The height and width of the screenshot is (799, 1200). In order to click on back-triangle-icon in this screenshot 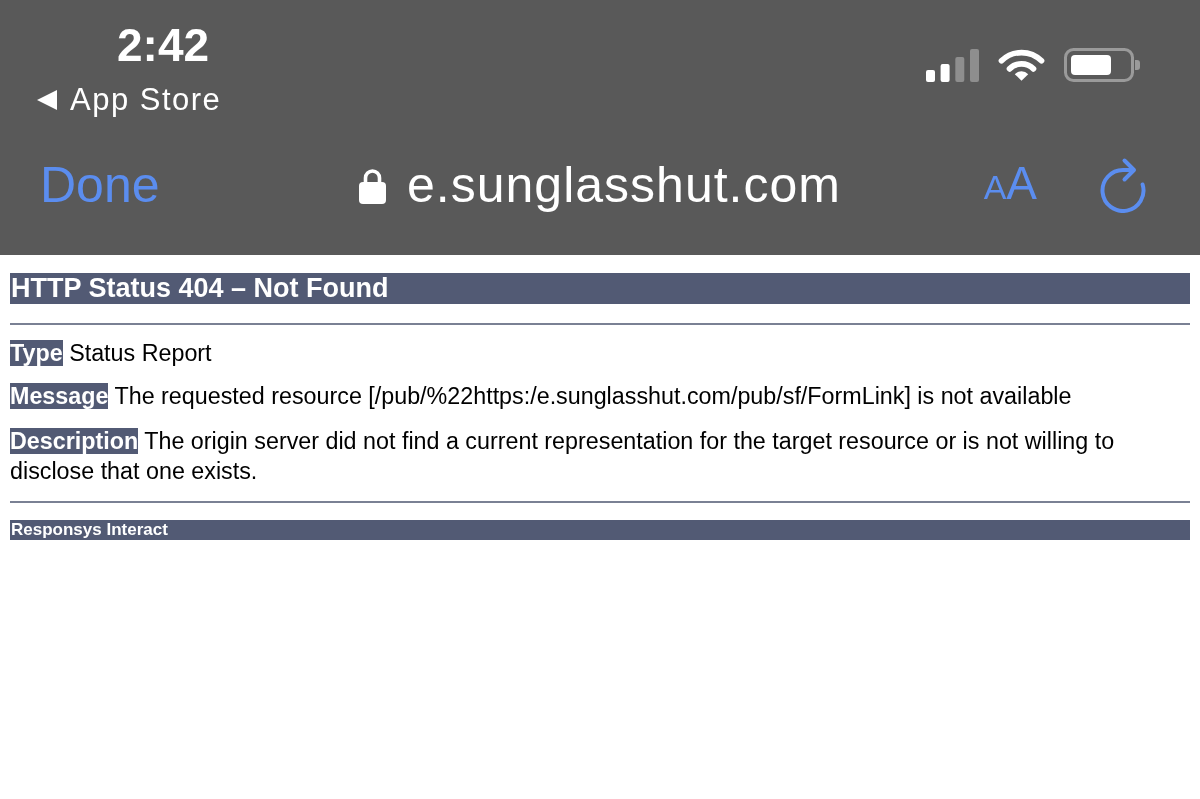, I will do `click(47, 99)`.